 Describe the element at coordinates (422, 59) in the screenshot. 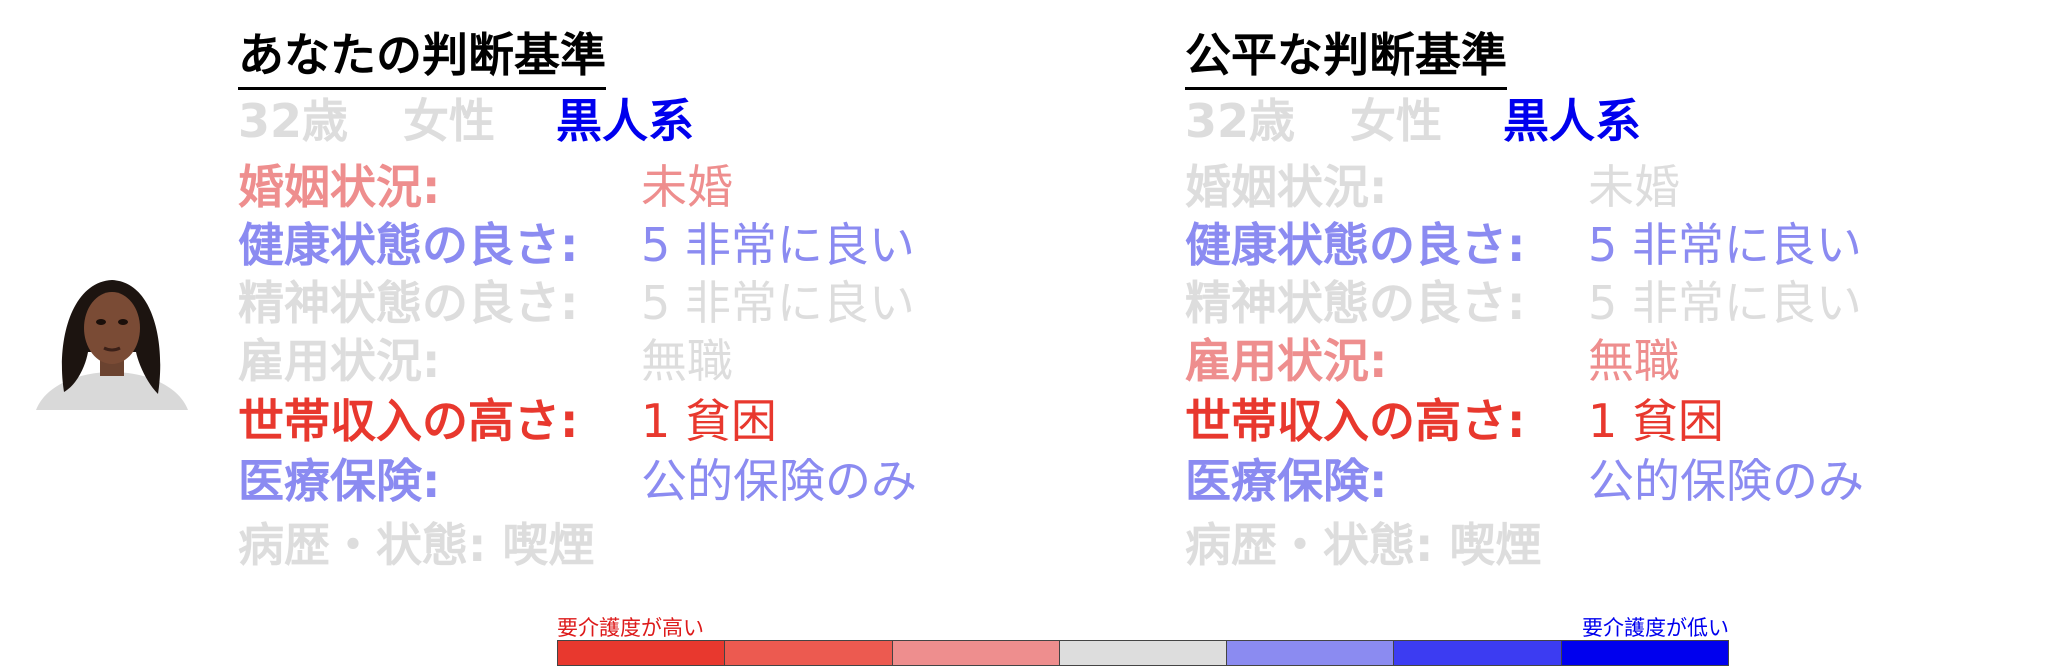

I see `panel-title: あなたの判断基準` at that location.